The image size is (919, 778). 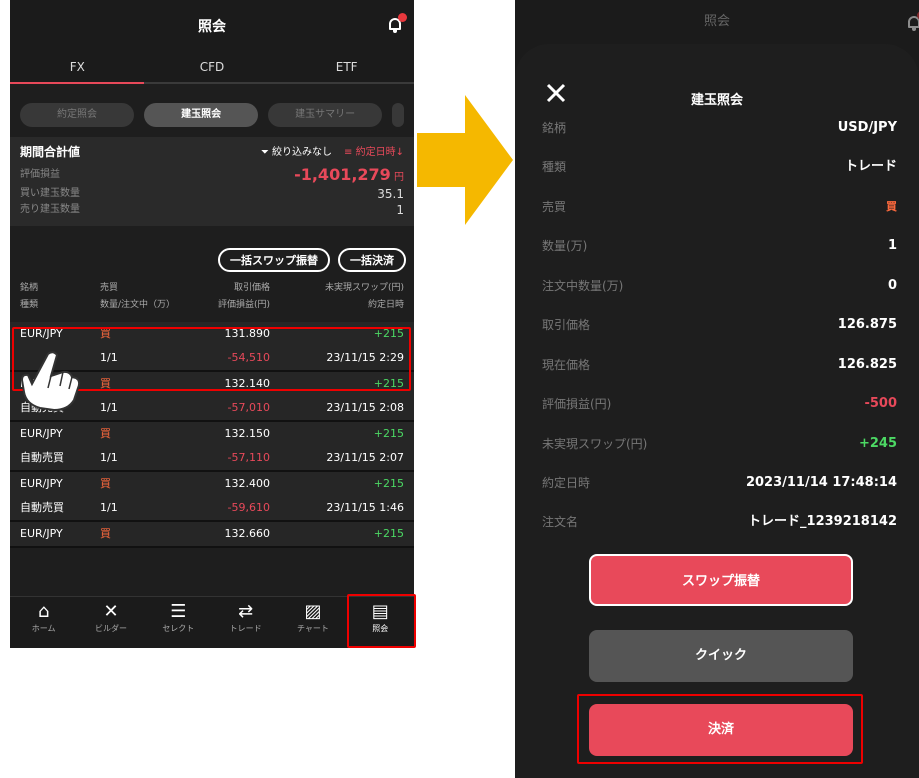 I want to click on segment-positions: 建玉照会, so click(x=201, y=115).